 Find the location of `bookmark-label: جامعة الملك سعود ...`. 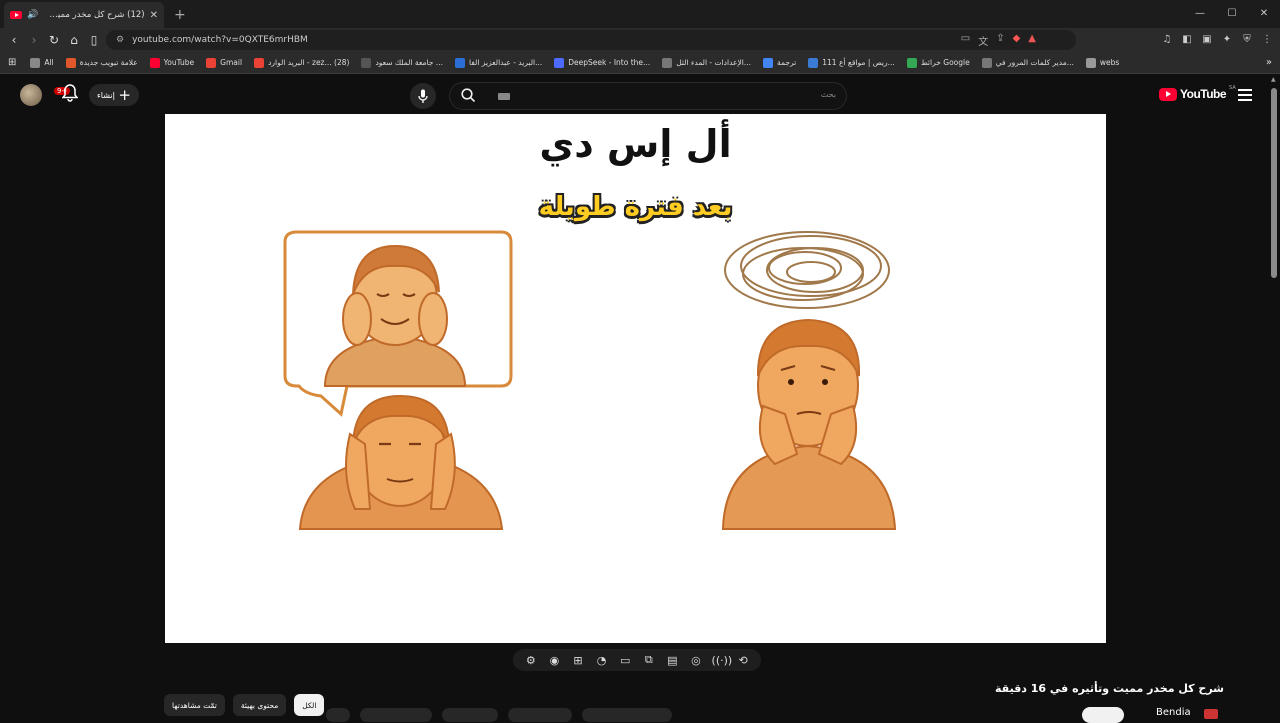

bookmark-label: جامعة الملك سعود ... is located at coordinates (409, 62).